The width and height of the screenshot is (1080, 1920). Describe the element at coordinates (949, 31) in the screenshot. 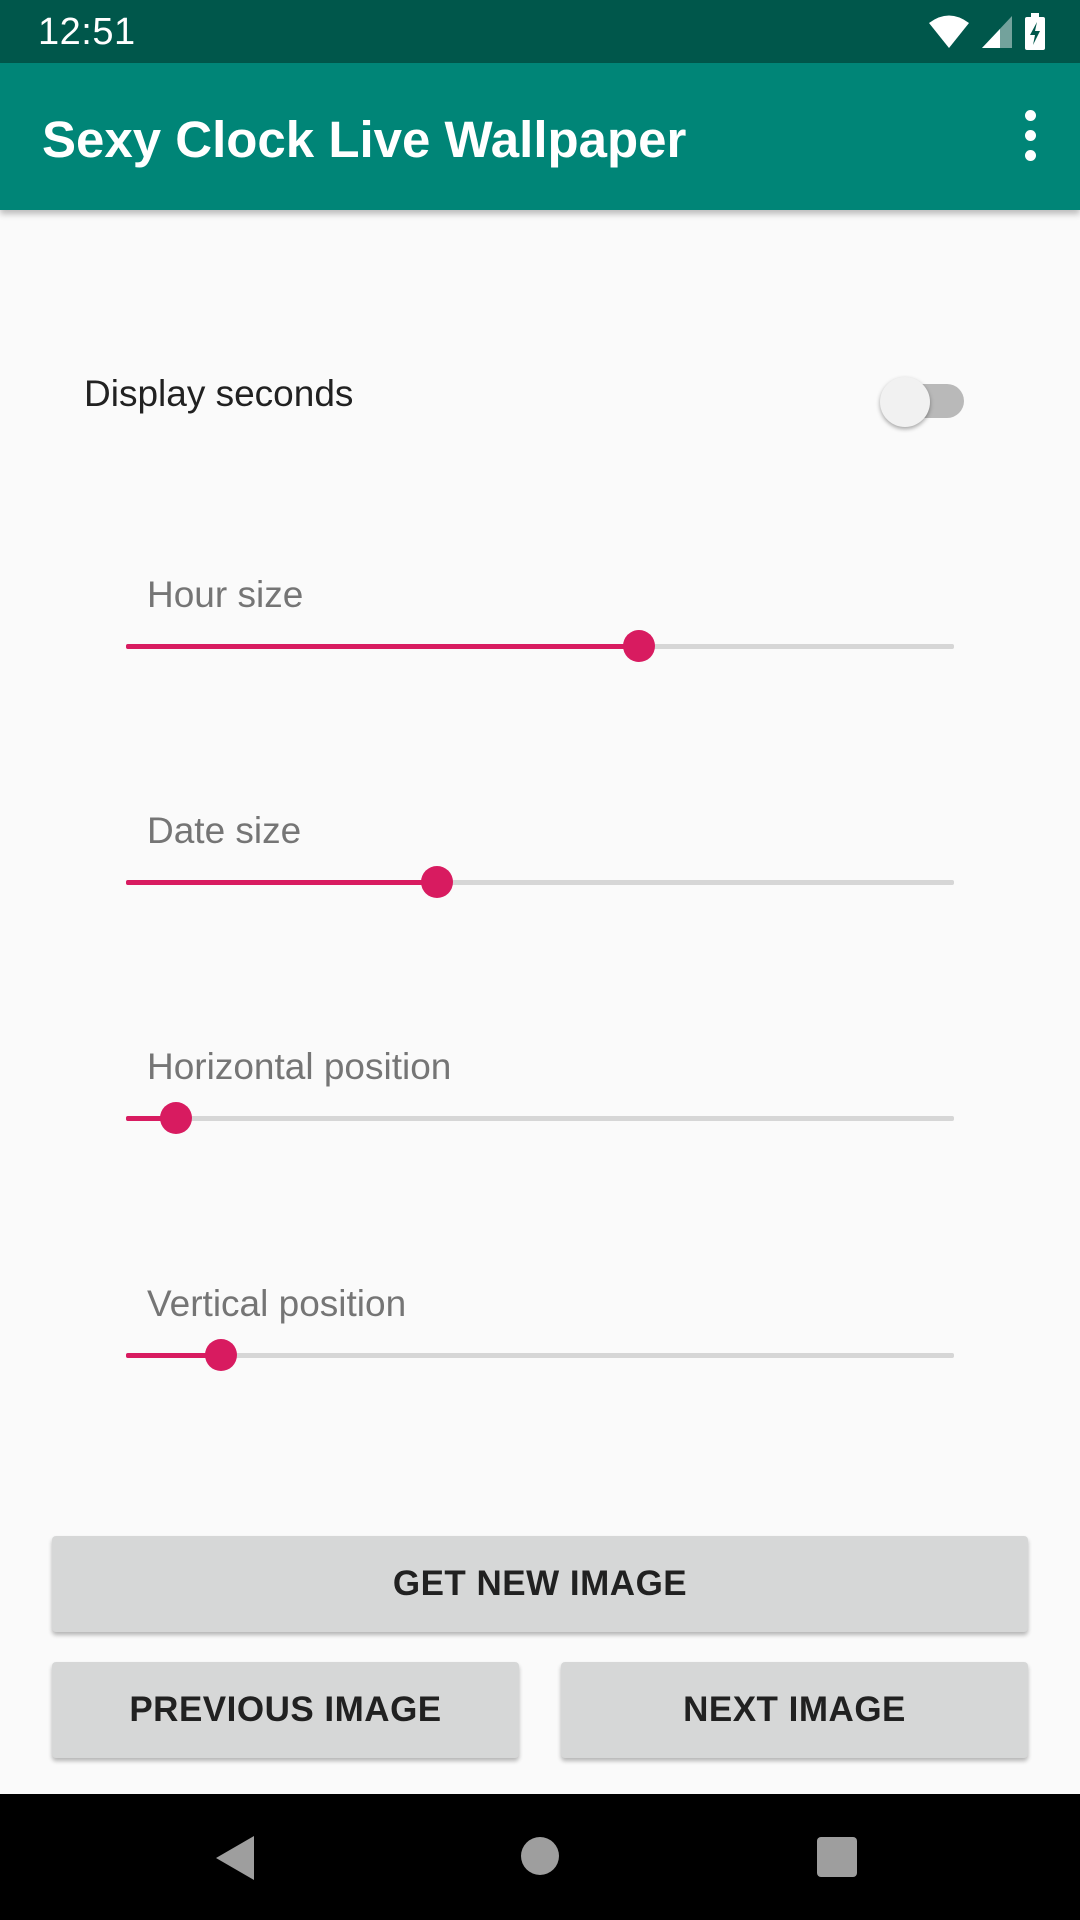

I see `wifi-icon` at that location.